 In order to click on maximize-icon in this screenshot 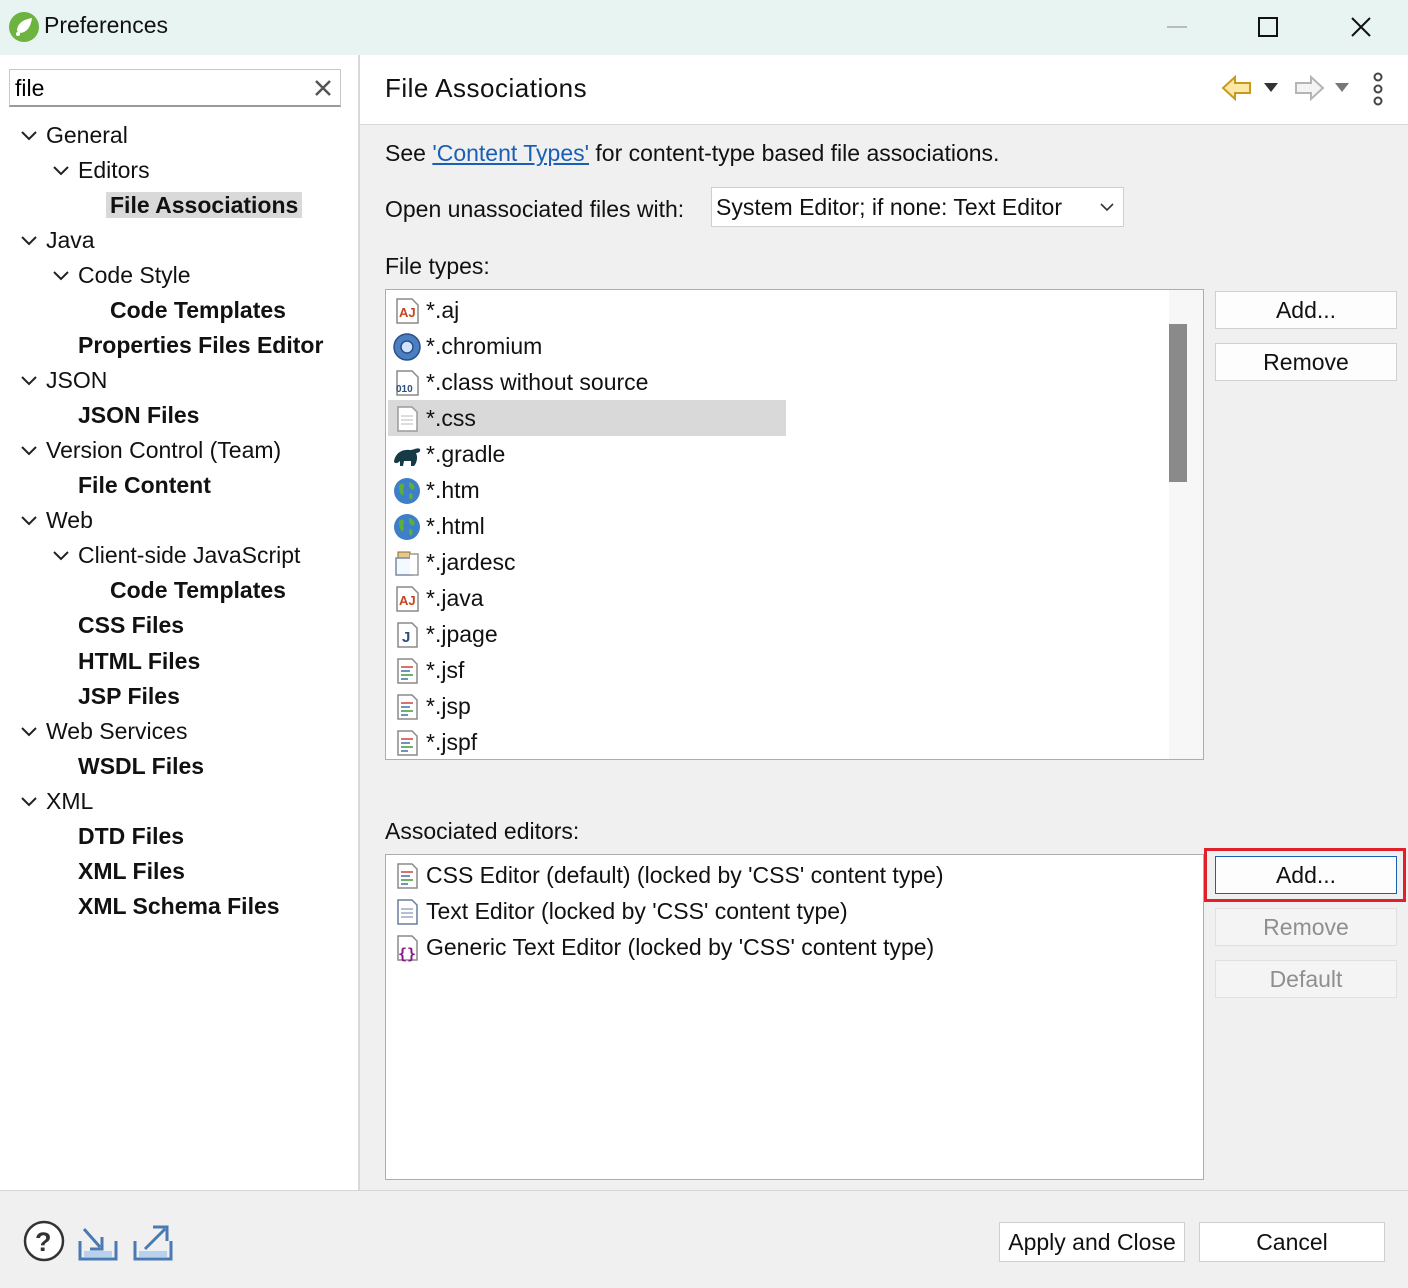, I will do `click(1268, 27)`.